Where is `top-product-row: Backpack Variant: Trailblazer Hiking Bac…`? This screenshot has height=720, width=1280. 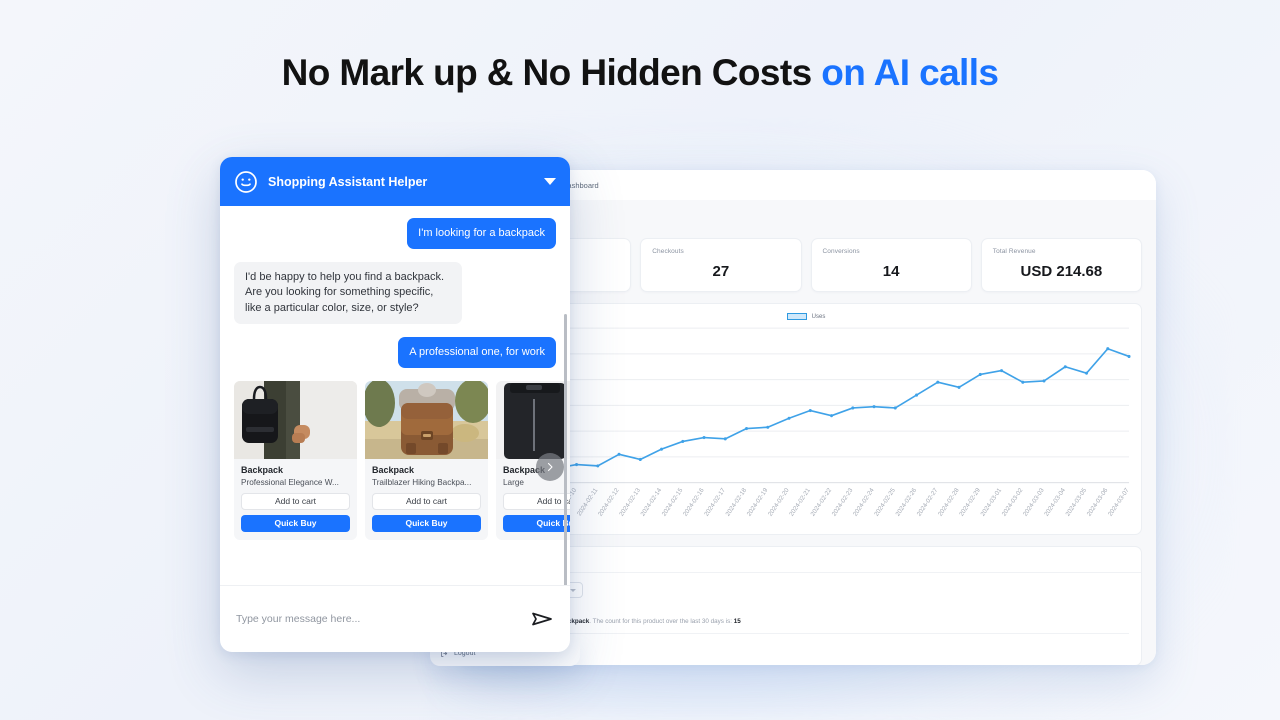
top-product-row: Backpack Variant: Trailblazer Hiking Bac… is located at coordinates (806, 620).